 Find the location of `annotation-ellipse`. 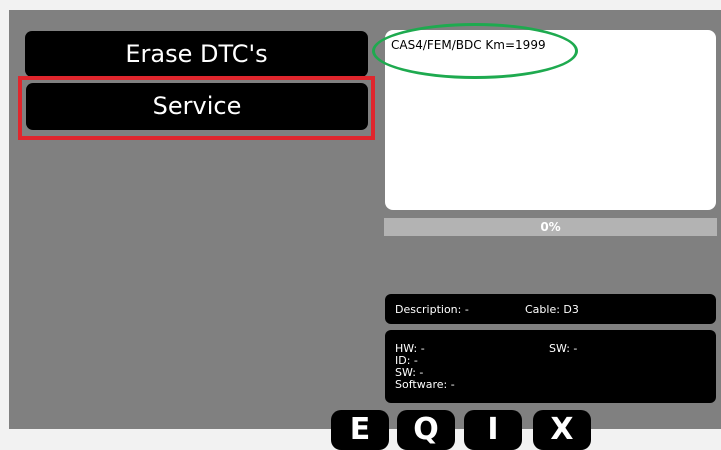

annotation-ellipse is located at coordinates (475, 51).